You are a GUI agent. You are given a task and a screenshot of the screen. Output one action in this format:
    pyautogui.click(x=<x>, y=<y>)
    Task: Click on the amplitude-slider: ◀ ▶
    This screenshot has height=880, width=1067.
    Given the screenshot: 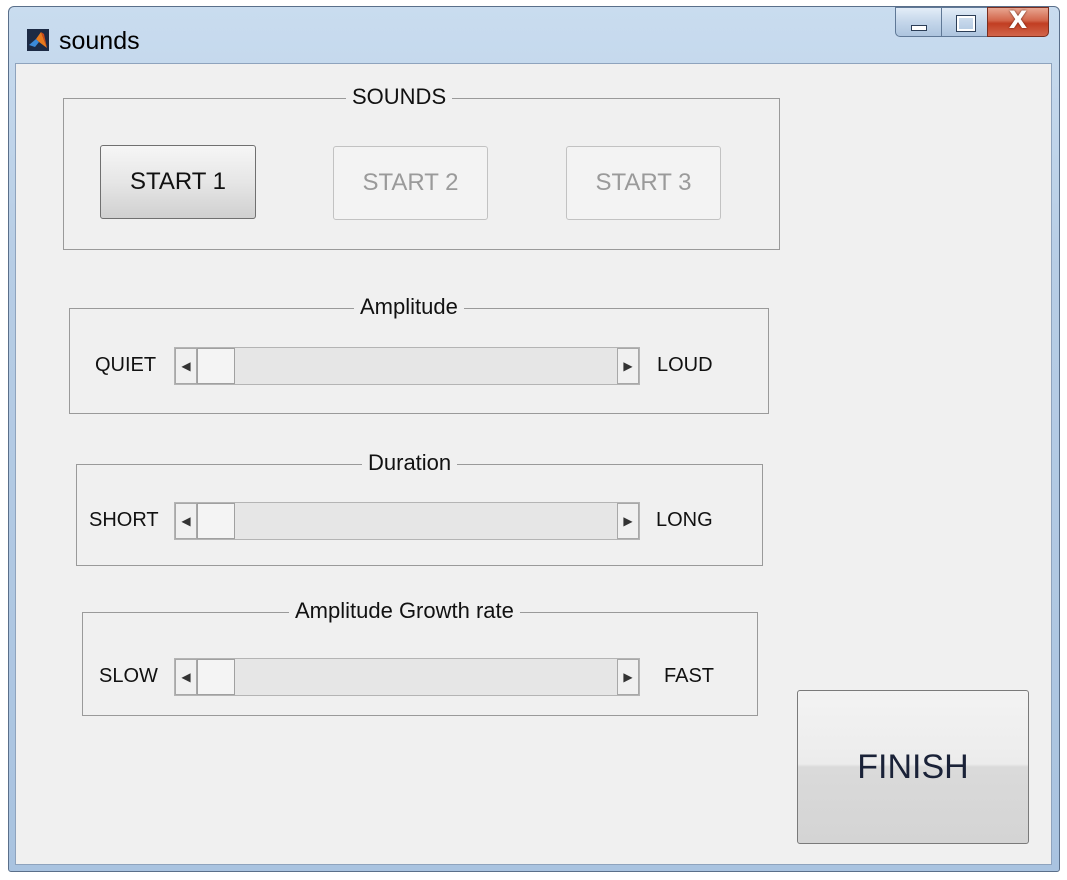 What is the action you would take?
    pyautogui.click(x=407, y=366)
    